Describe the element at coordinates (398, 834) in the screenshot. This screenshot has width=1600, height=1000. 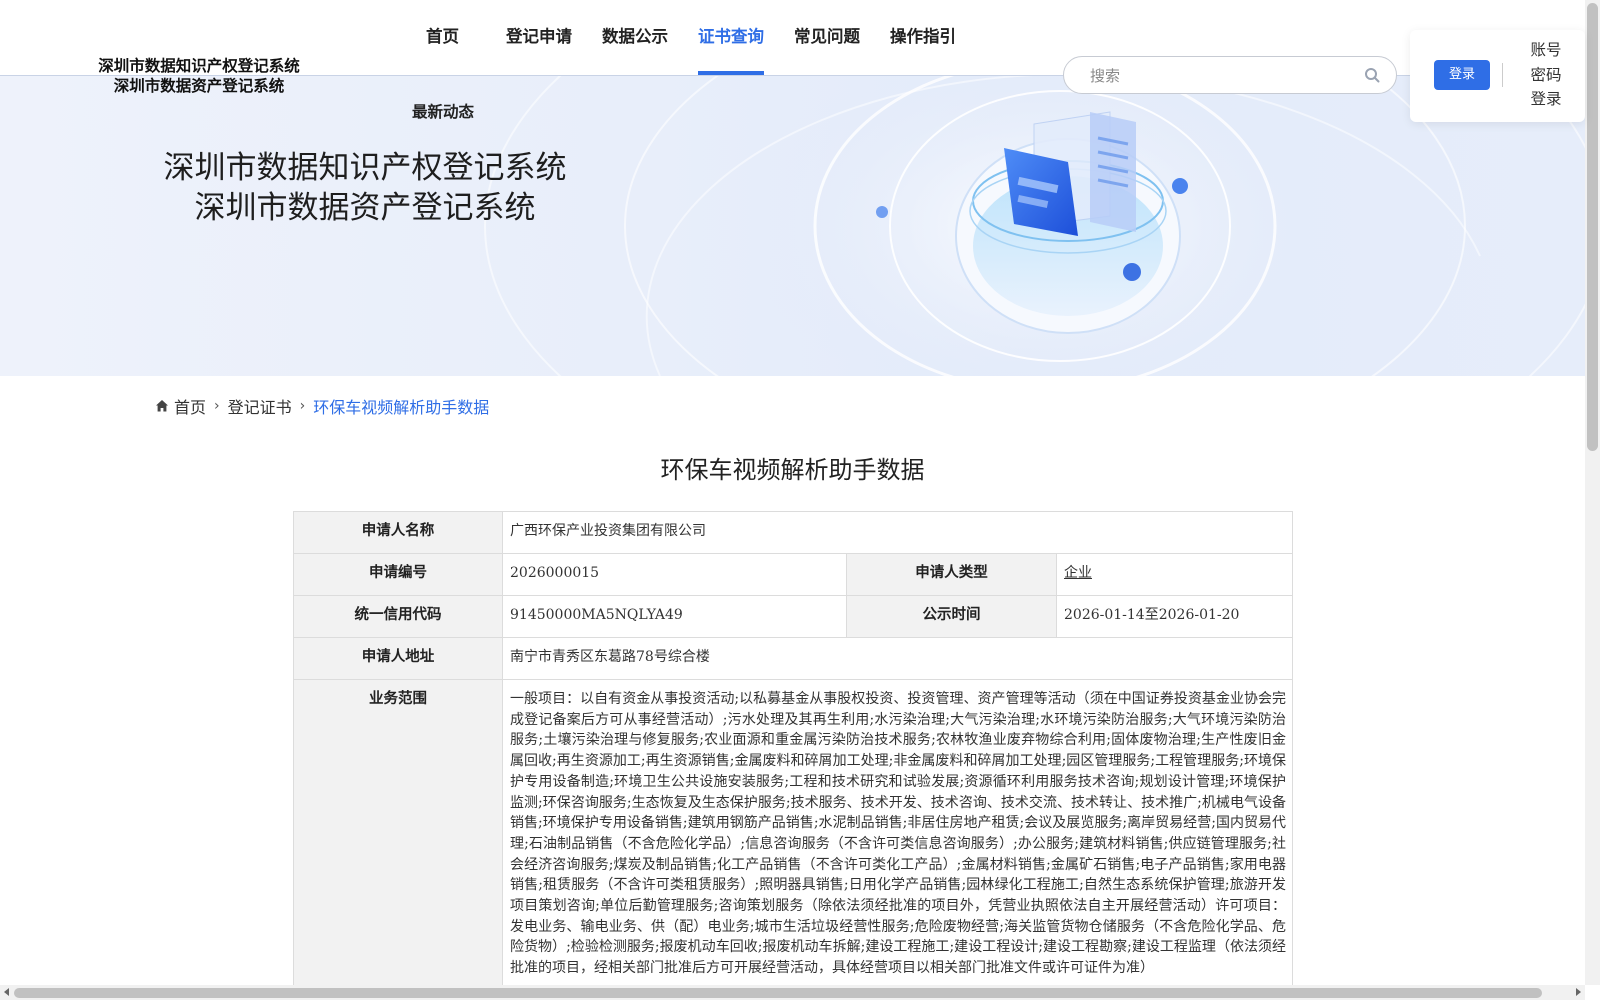
I see `business-scope-label: 业务范围` at that location.